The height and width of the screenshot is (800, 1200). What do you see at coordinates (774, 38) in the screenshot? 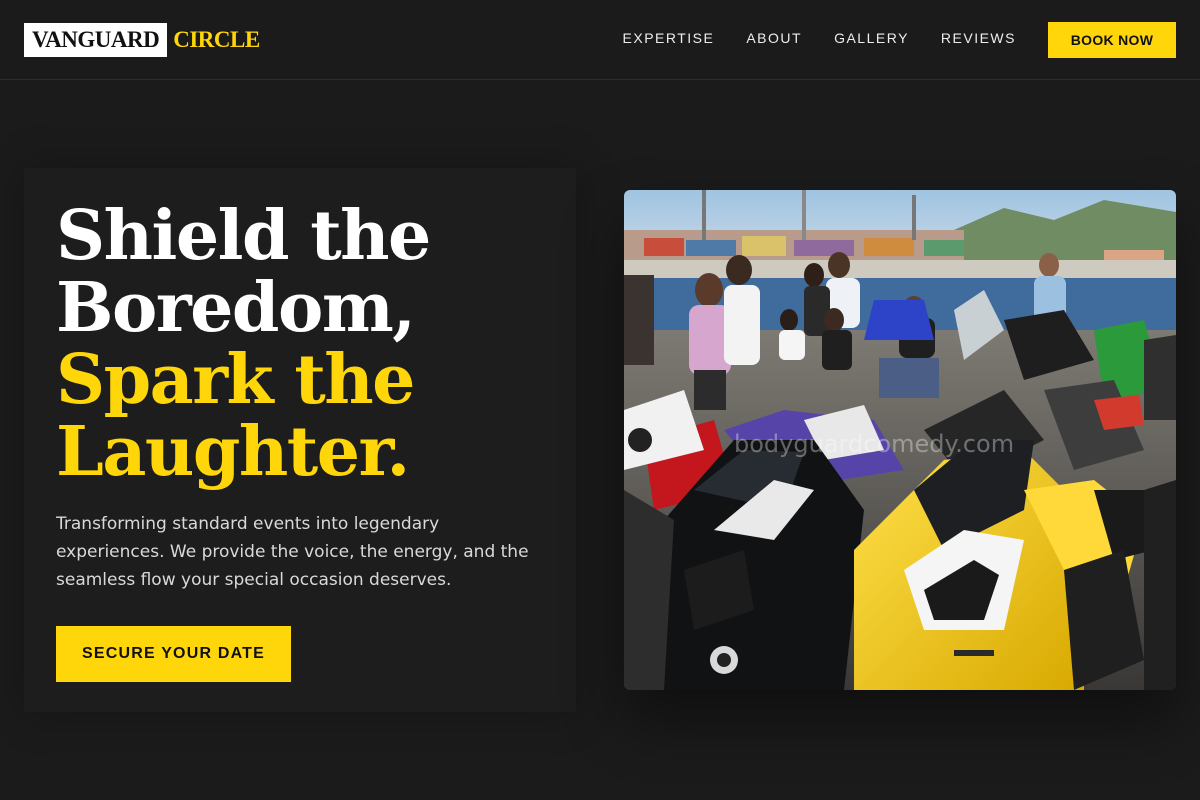
I see `nav-about: ABOUT` at bounding box center [774, 38].